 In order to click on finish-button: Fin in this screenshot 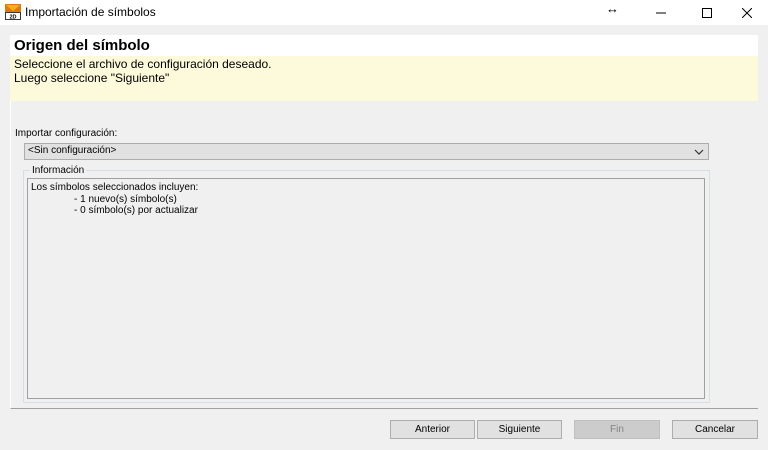, I will do `click(617, 429)`.